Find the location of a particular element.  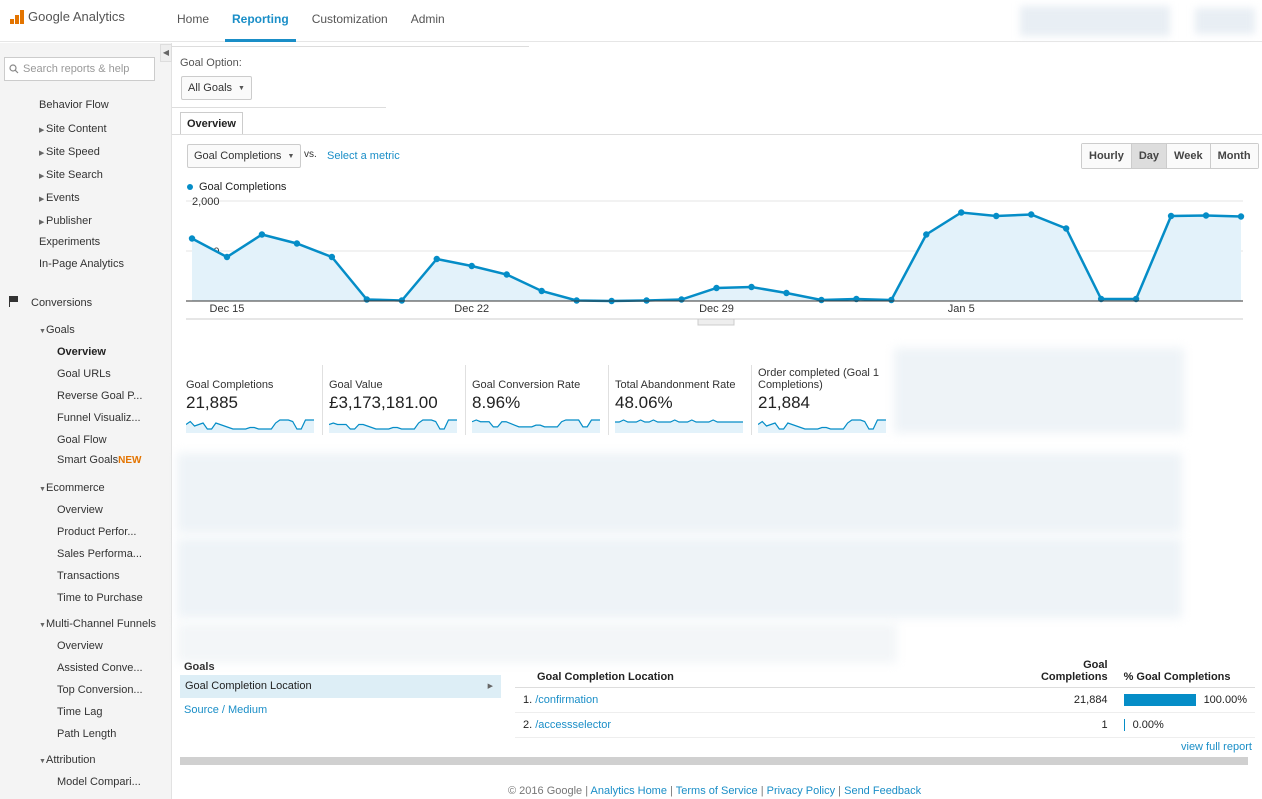

collapse-sidebar-button: ◀ is located at coordinates (166, 53).